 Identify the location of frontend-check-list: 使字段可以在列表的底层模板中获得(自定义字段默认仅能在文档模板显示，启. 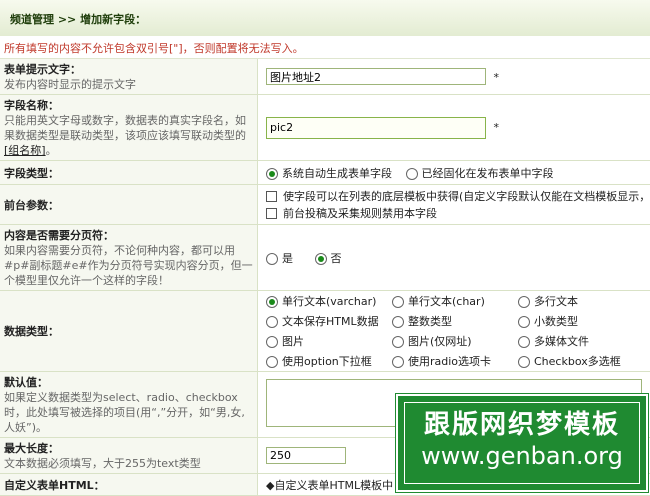
(458, 196).